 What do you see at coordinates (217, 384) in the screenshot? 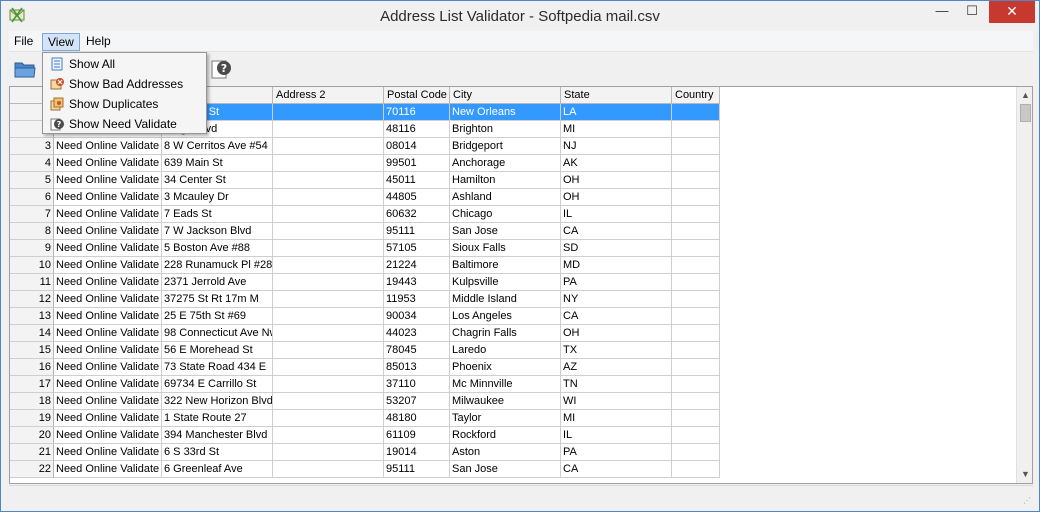
I see `cell-address-1: 69734 E Carrillo St` at bounding box center [217, 384].